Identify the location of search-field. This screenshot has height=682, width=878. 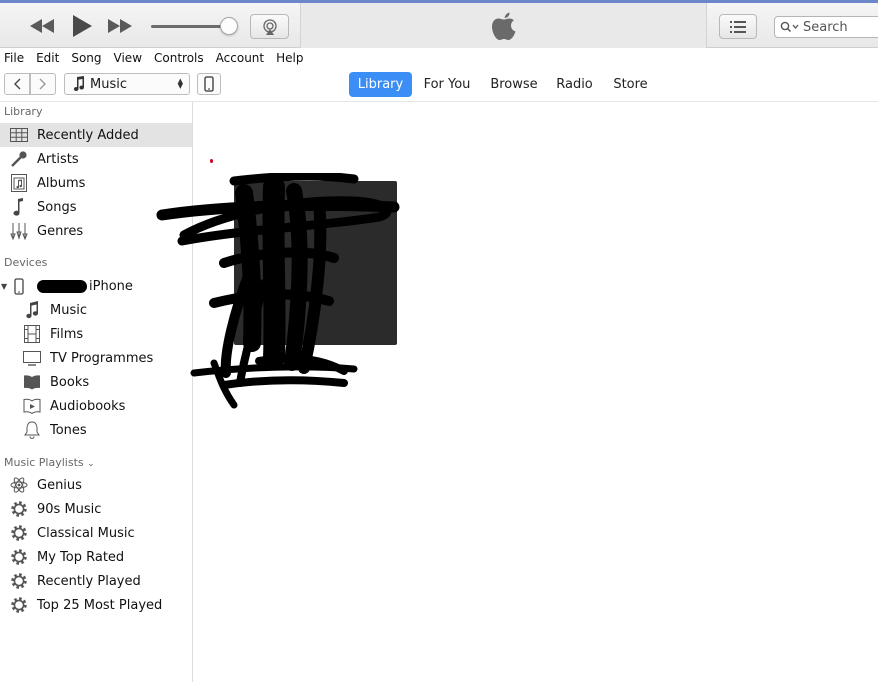
(826, 27).